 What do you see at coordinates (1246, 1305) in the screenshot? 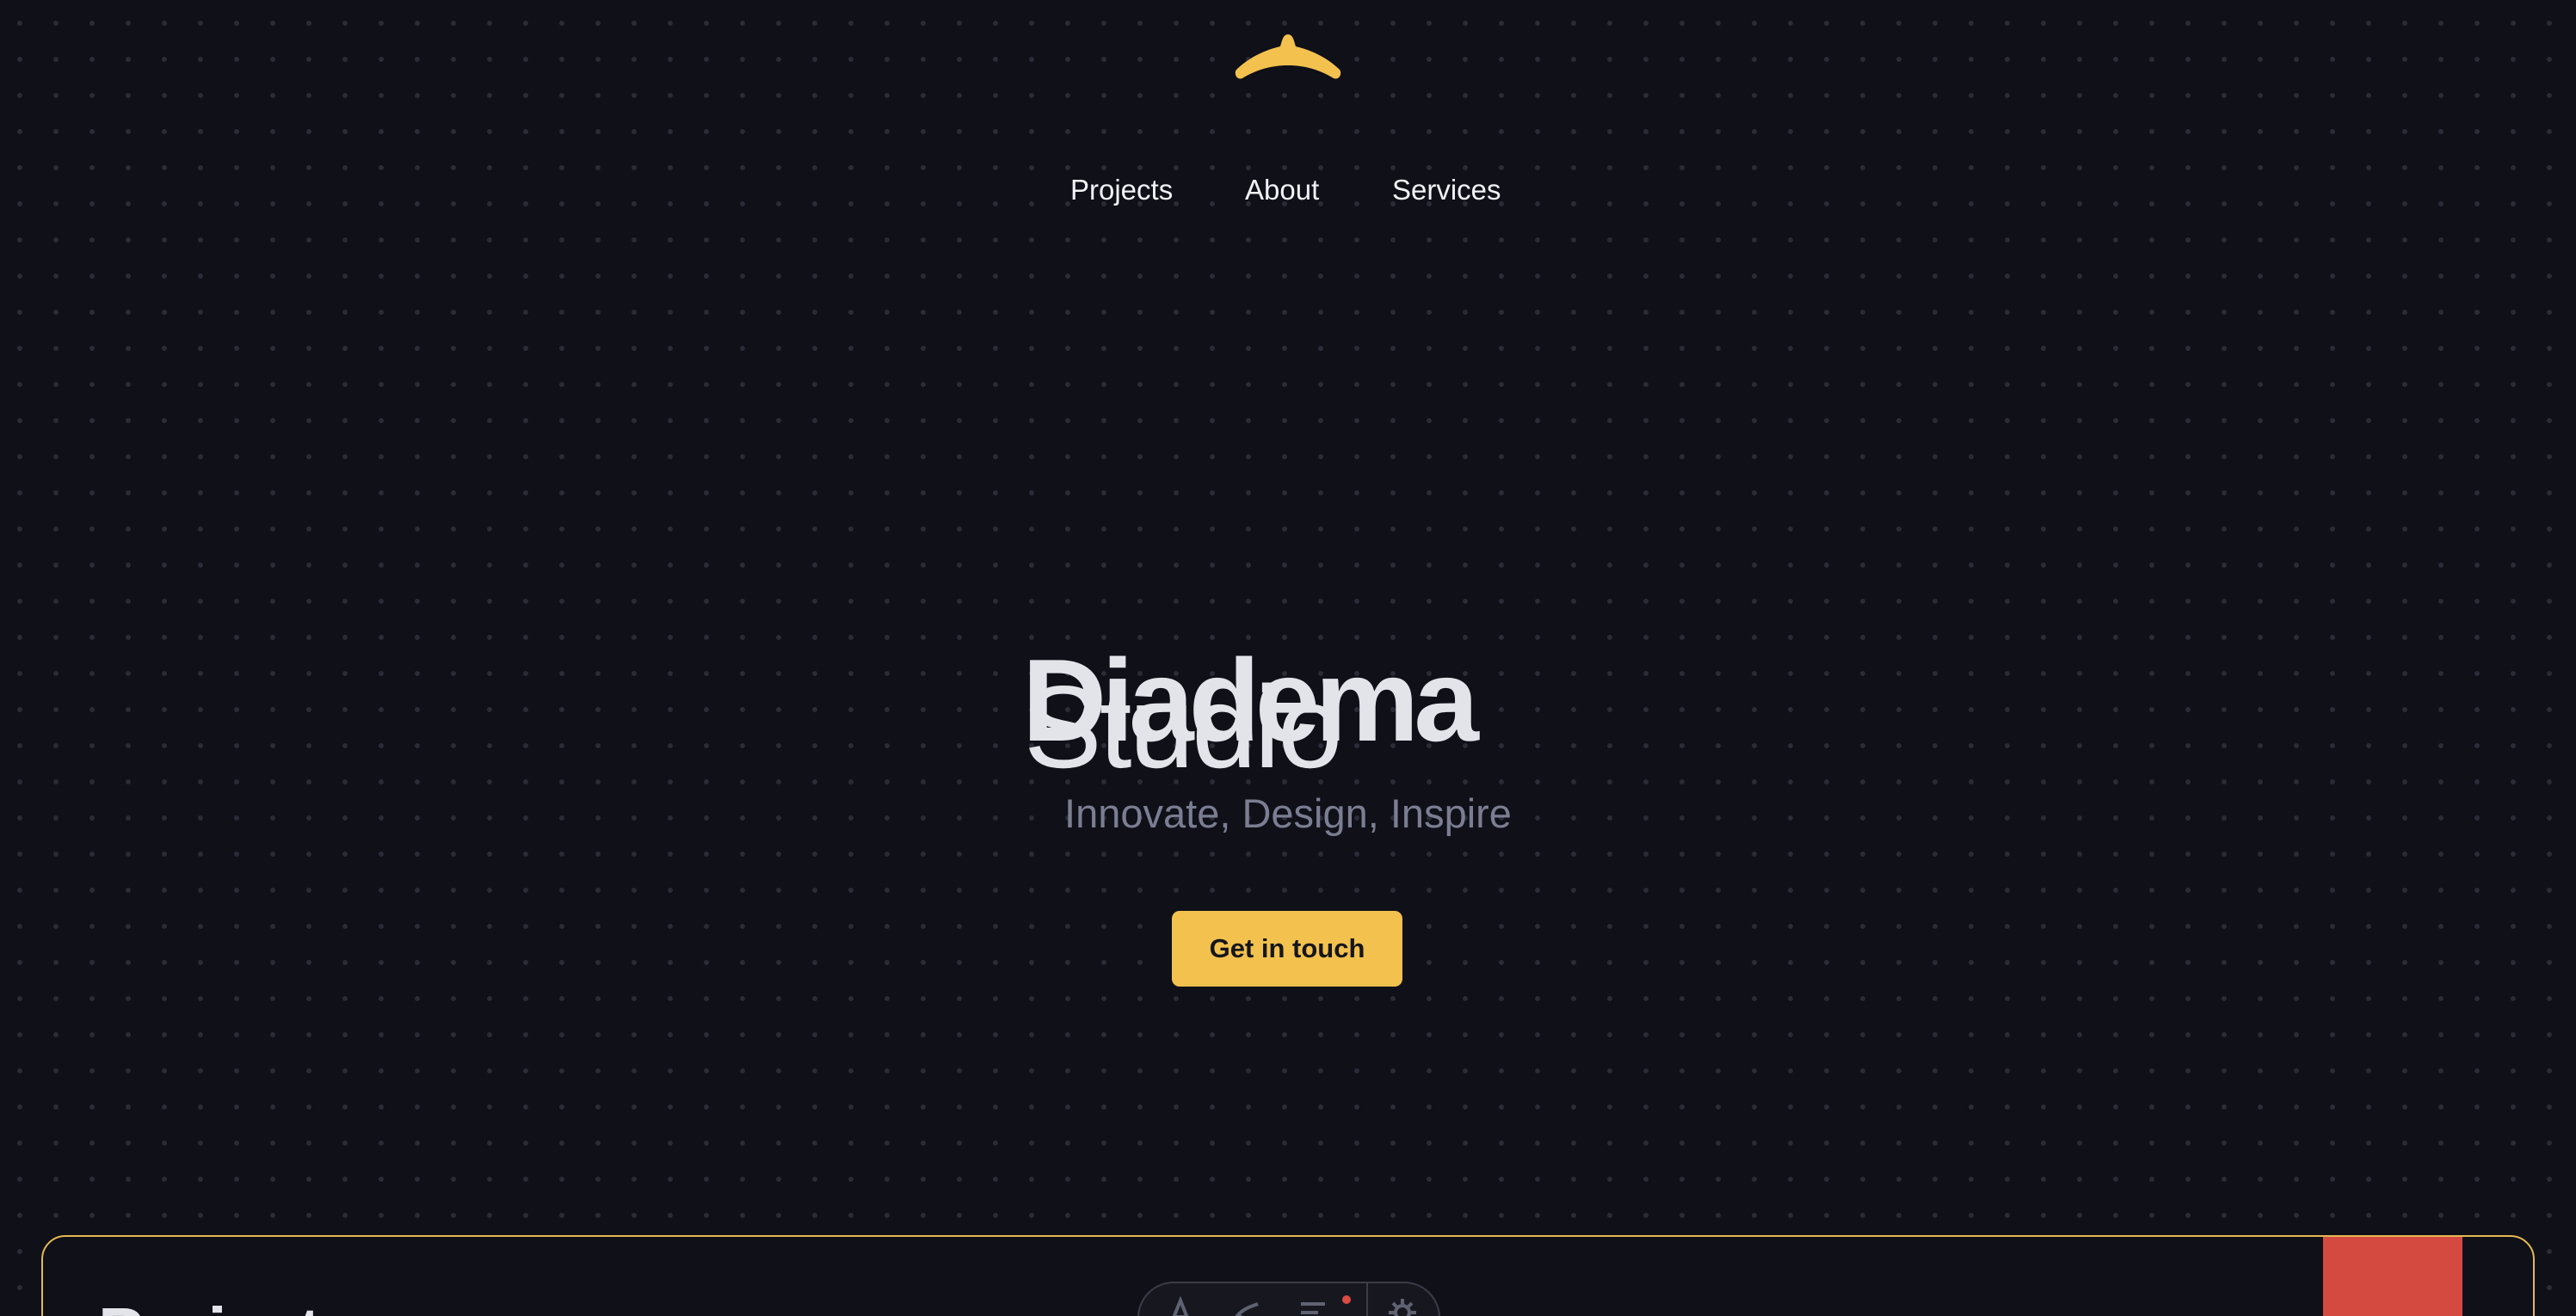
I see `brush-tool-icon` at bounding box center [1246, 1305].